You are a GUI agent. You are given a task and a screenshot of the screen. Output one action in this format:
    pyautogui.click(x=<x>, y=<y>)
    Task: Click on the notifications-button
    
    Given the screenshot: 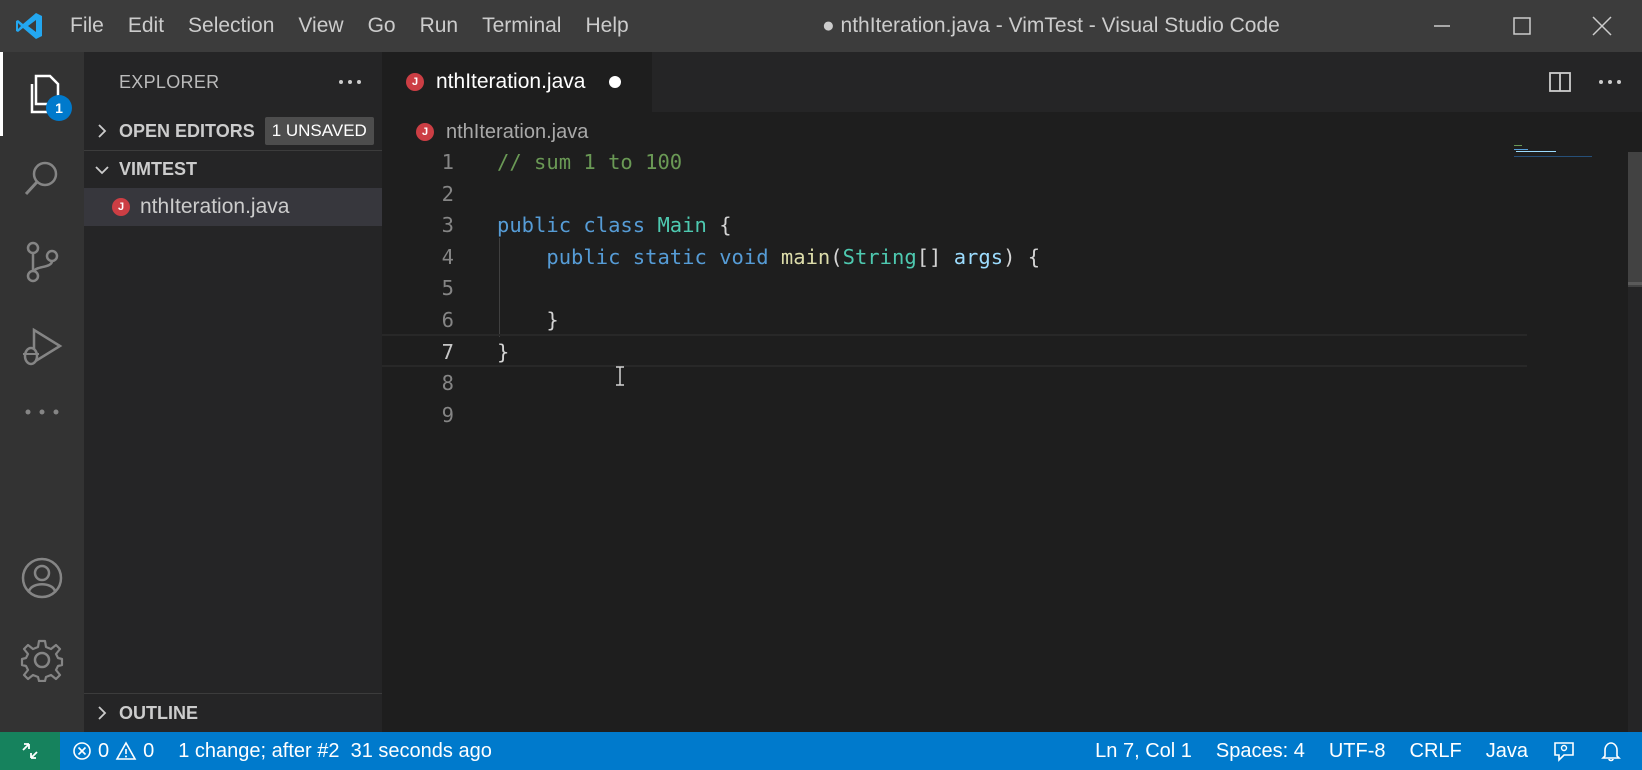 What is the action you would take?
    pyautogui.click(x=1611, y=751)
    